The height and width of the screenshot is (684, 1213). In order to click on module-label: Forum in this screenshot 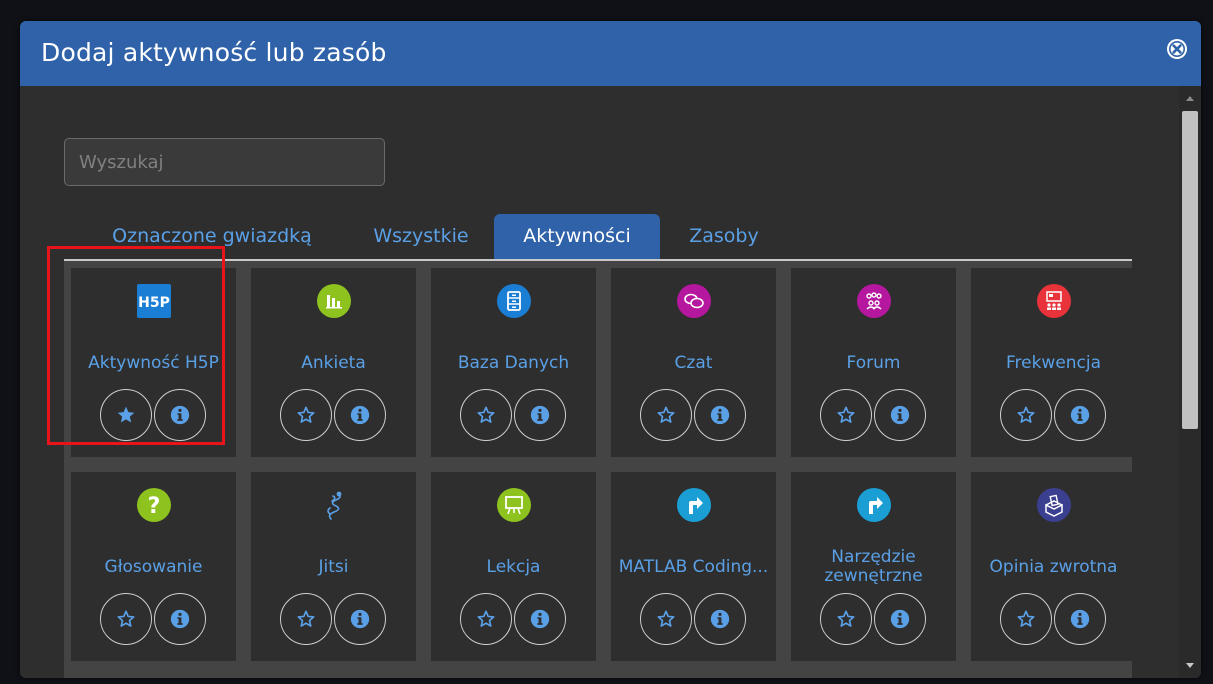, I will do `click(873, 363)`.